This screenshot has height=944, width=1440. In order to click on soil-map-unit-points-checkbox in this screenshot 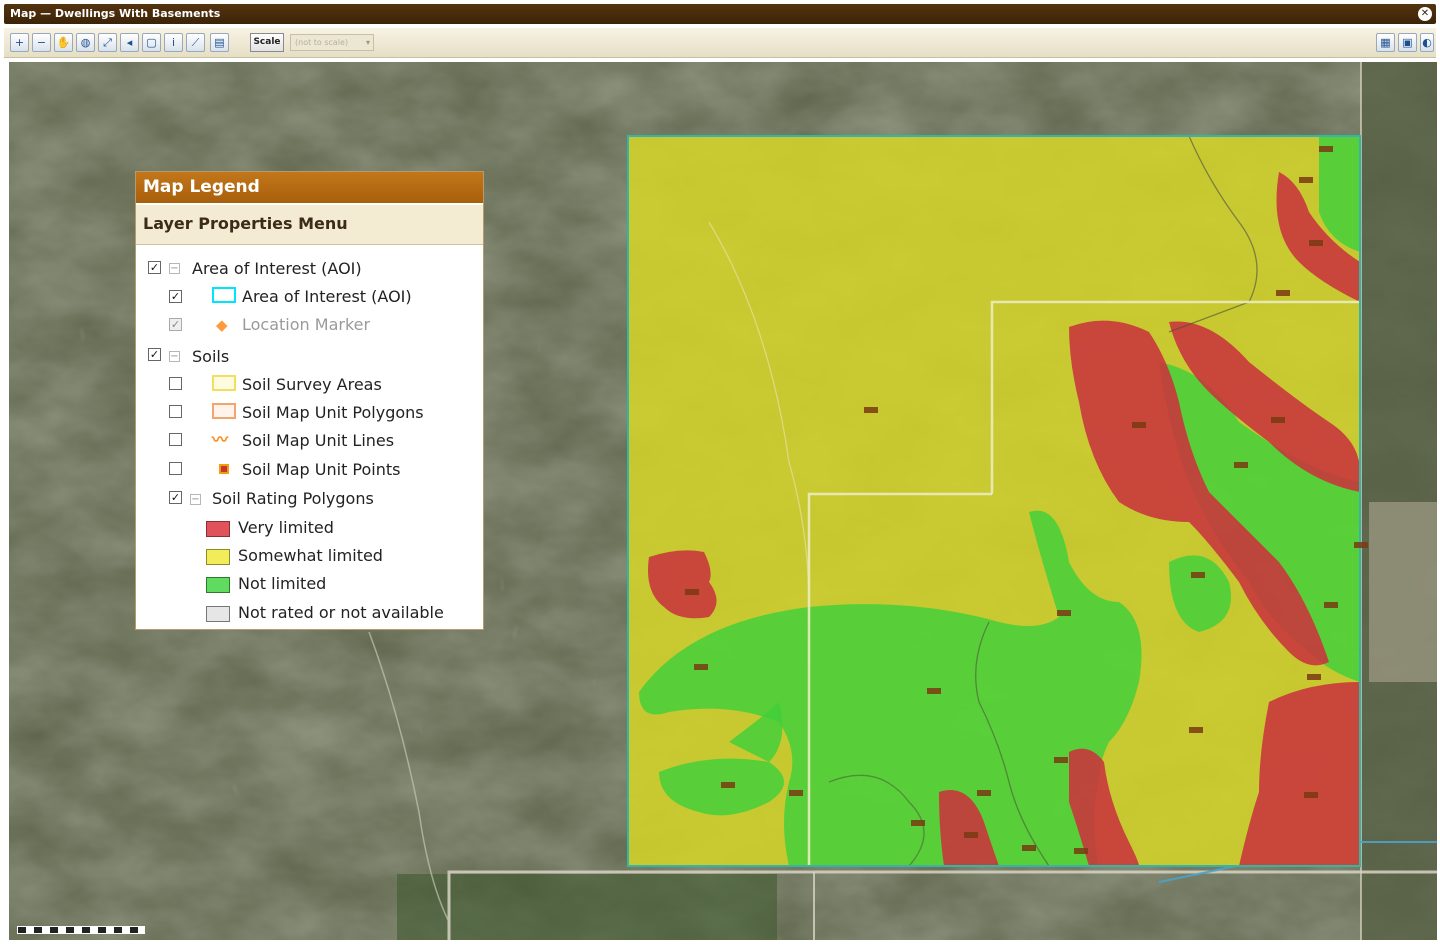, I will do `click(175, 468)`.